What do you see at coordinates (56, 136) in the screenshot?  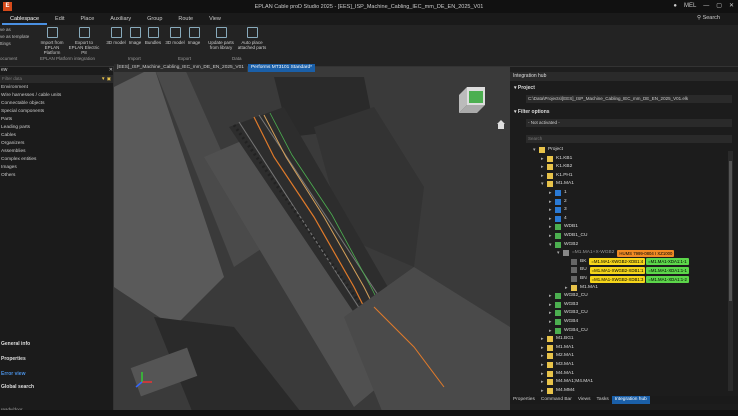 I see `left-list-item: Cables` at bounding box center [56, 136].